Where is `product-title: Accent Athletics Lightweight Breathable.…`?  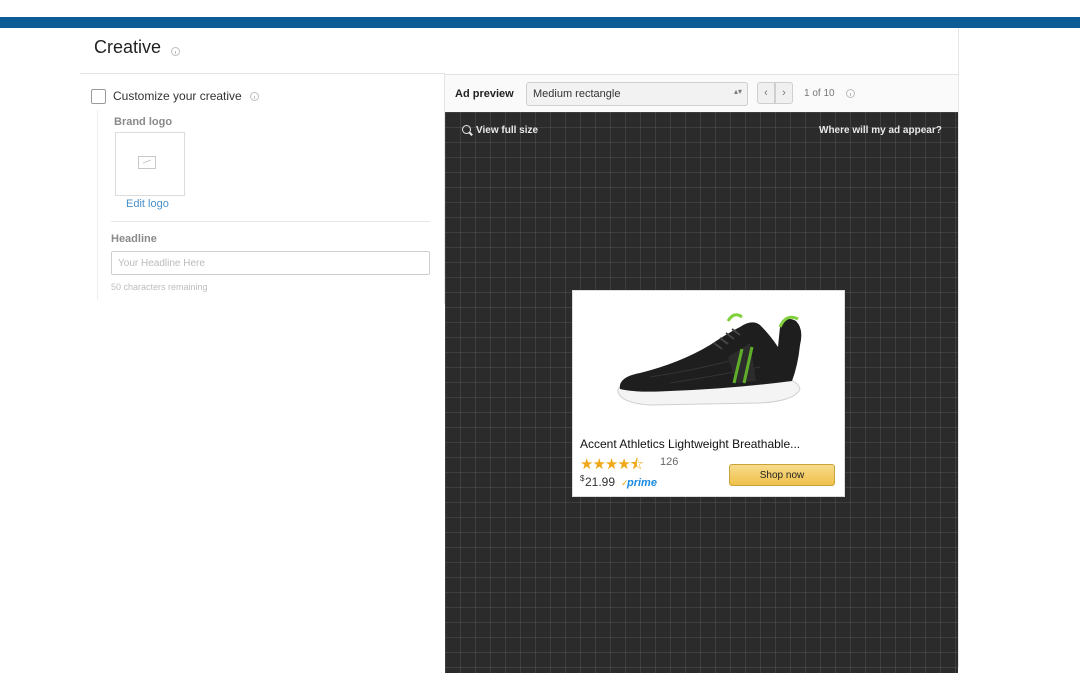
product-title: Accent Athletics Lightweight Breathable.… is located at coordinates (690, 444).